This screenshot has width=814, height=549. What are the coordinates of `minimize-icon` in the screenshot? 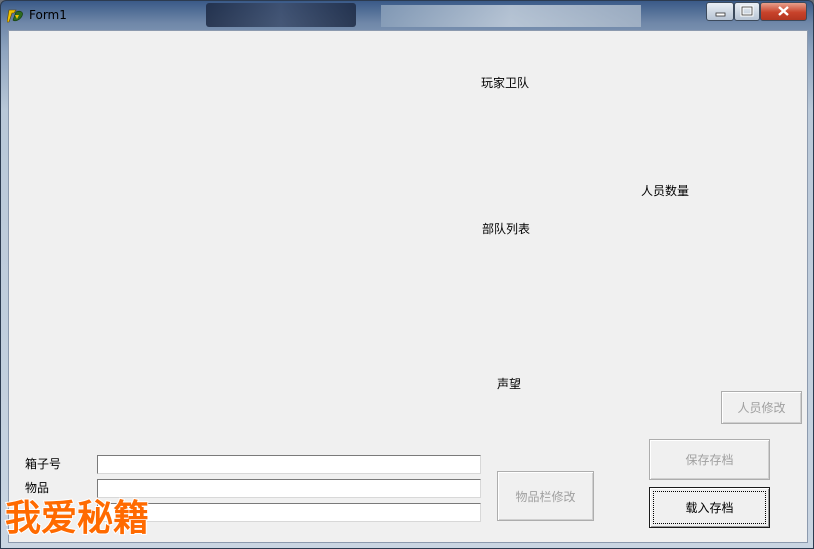 It's located at (720, 14).